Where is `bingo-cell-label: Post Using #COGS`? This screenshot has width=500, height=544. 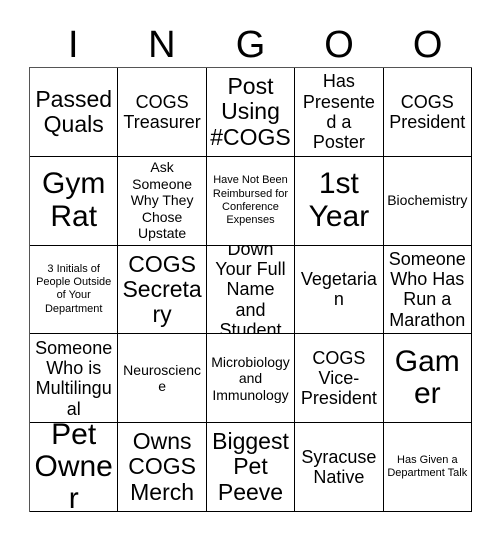 bingo-cell-label: Post Using #COGS is located at coordinates (250, 111).